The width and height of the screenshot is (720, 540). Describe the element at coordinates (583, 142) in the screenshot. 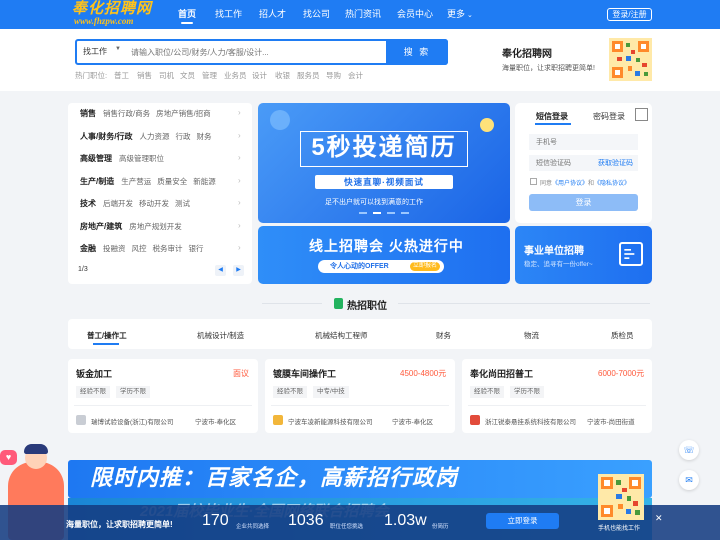

I see `phone-input` at that location.